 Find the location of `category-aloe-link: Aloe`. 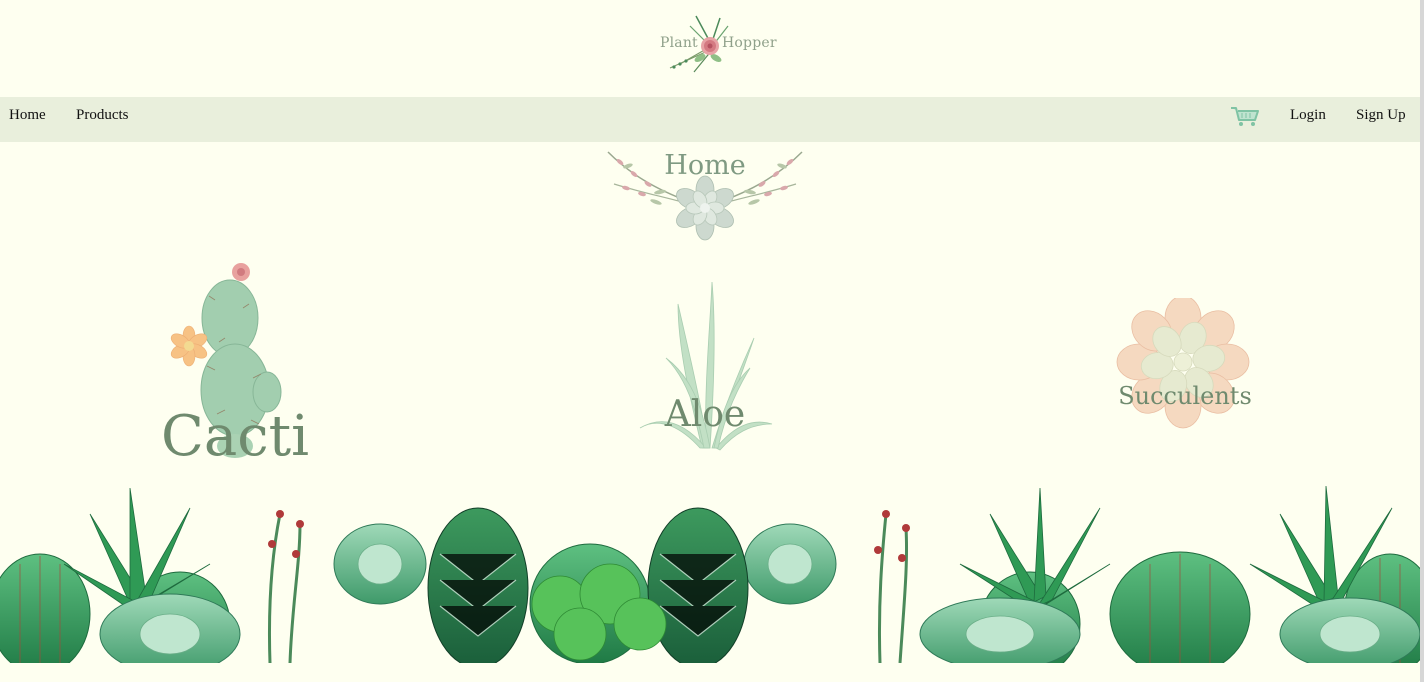

category-aloe-link: Aloe is located at coordinates (705, 368).